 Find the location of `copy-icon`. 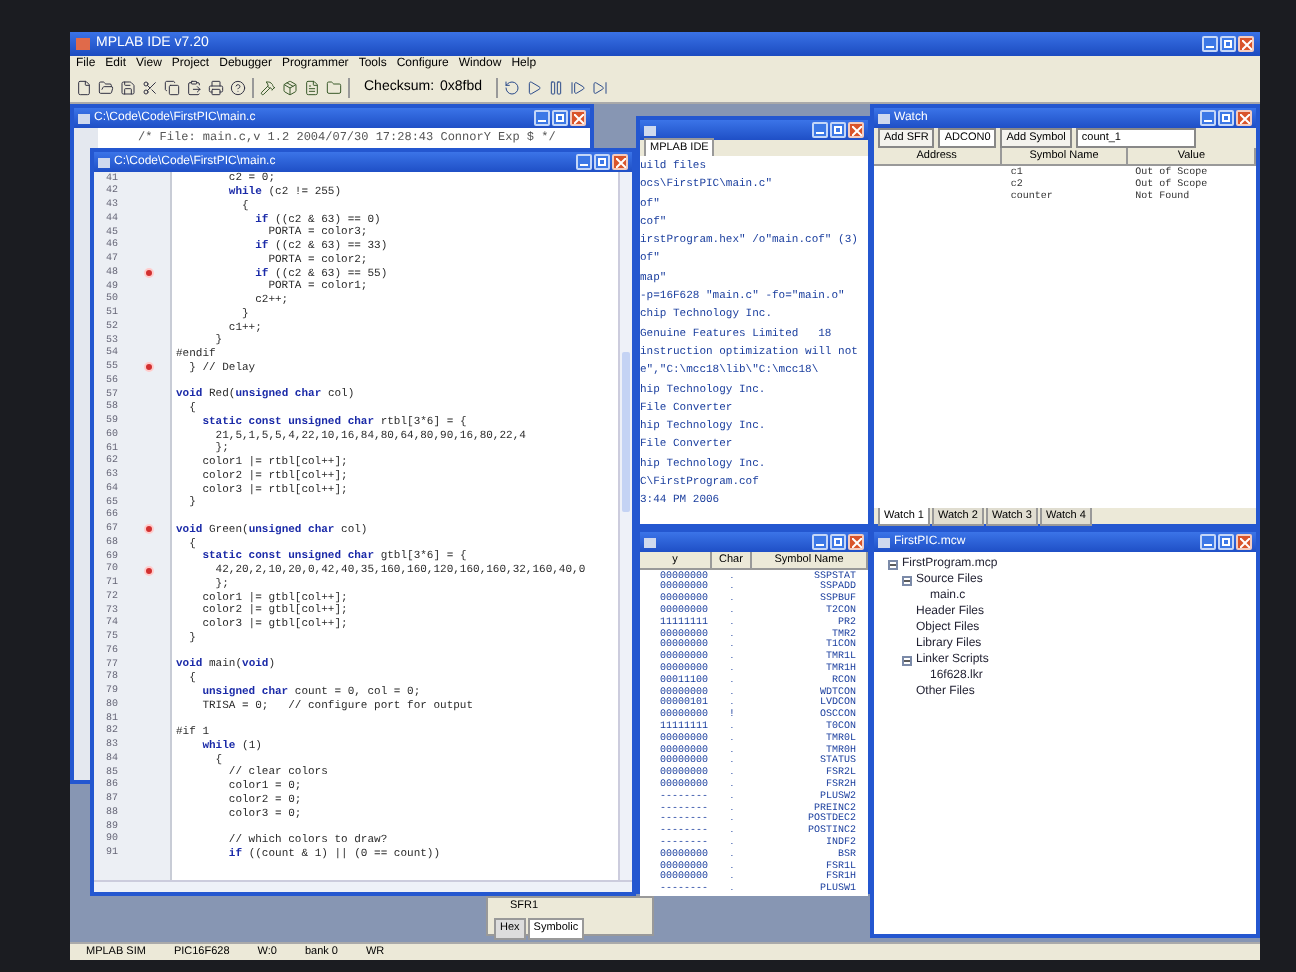

copy-icon is located at coordinates (172, 88).